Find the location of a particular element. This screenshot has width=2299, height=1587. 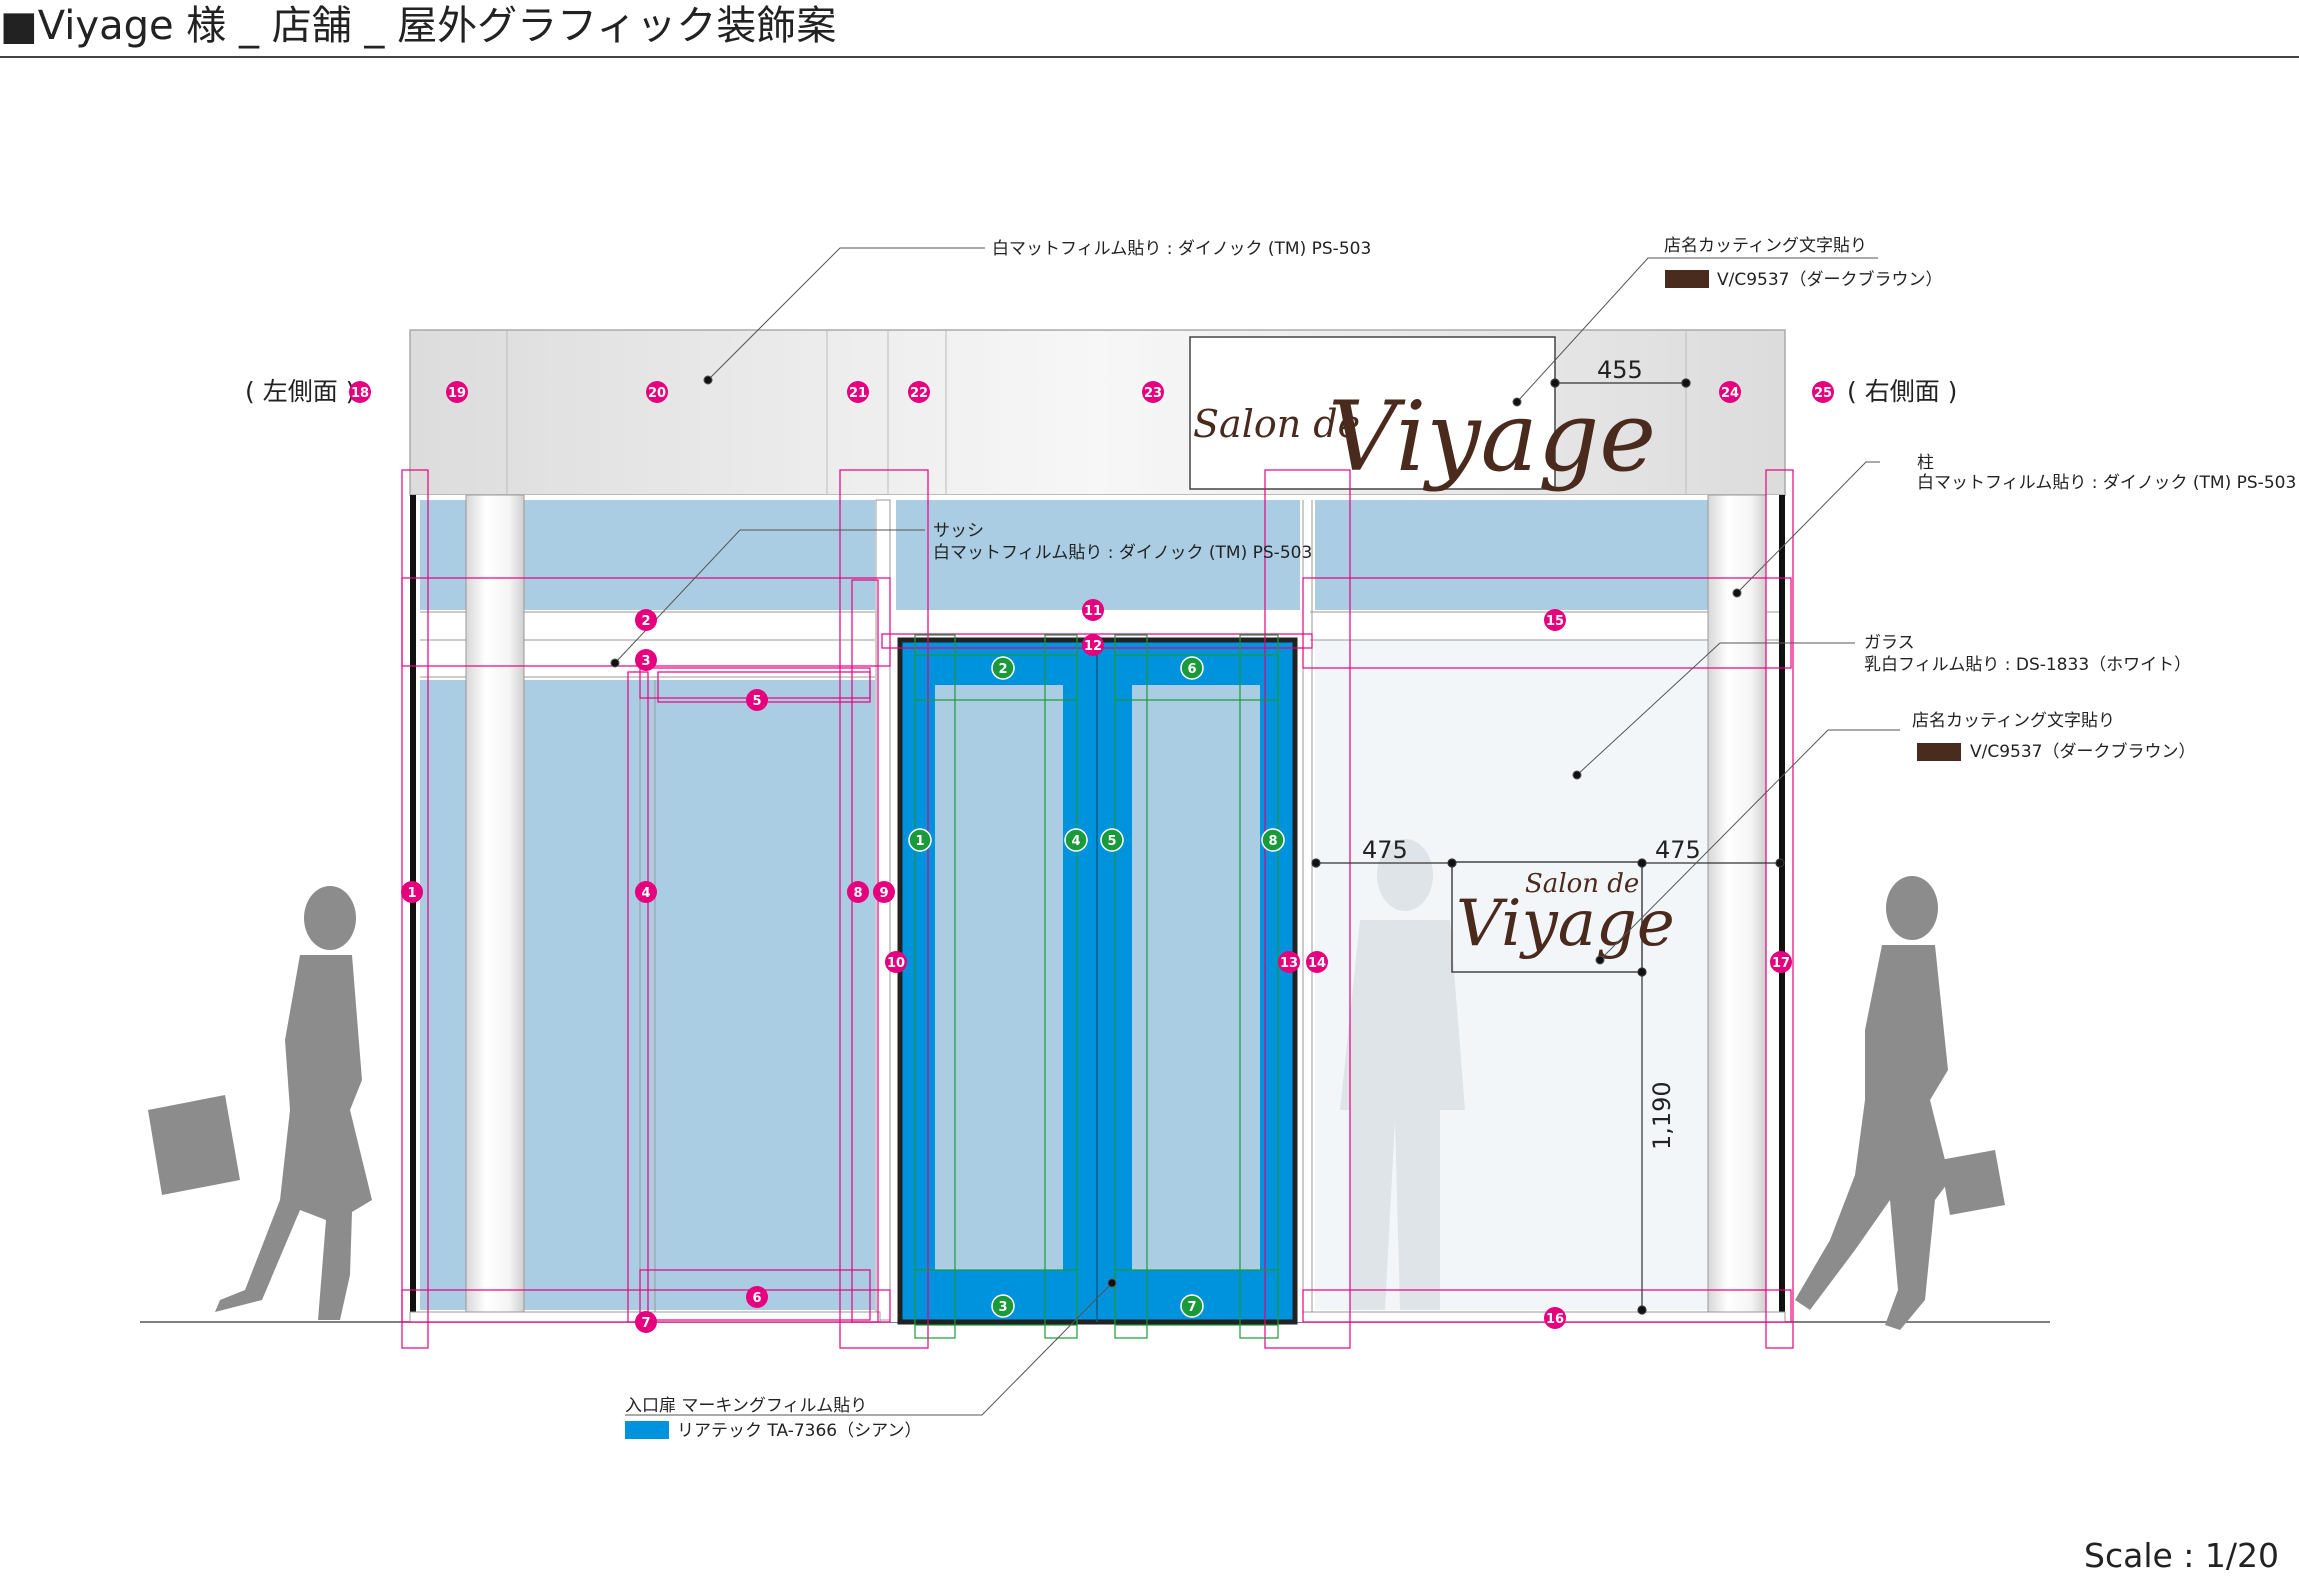

pink-marker-1: 1 is located at coordinates (412, 892).